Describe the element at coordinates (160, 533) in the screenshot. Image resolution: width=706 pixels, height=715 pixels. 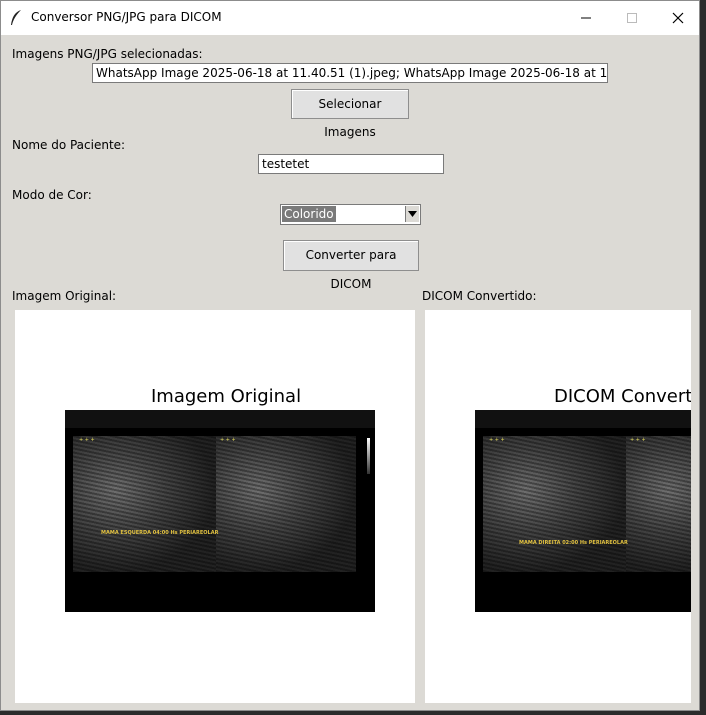
I see `original-annotation: MAMA ESQUERDA 04:00 Hs PERIAREOLAR` at that location.